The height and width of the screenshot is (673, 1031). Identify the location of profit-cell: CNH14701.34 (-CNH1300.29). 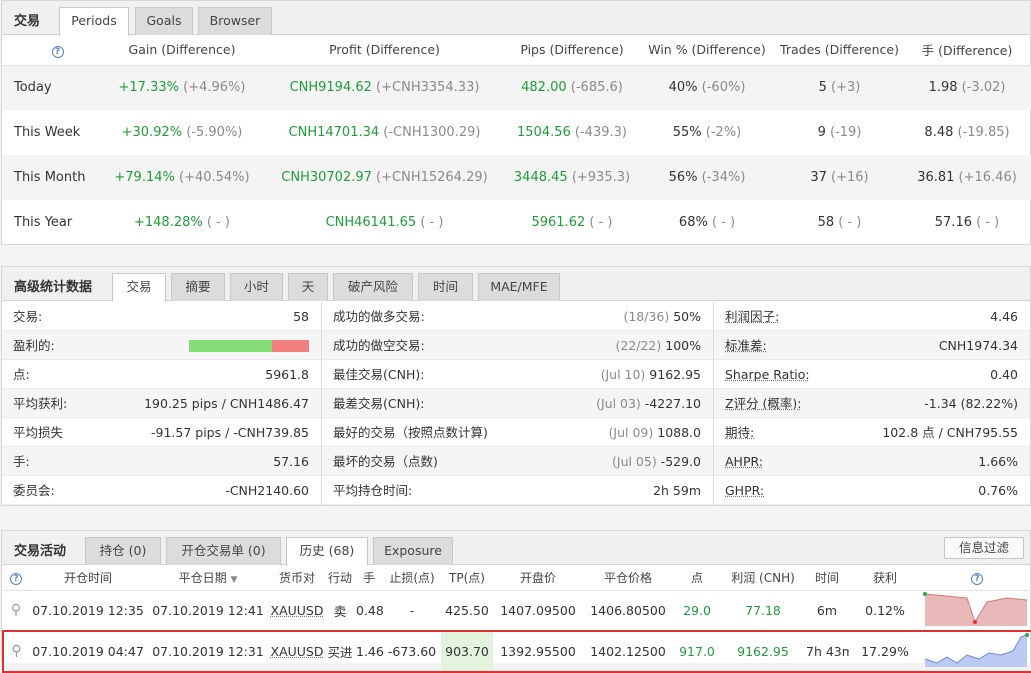
(384, 132).